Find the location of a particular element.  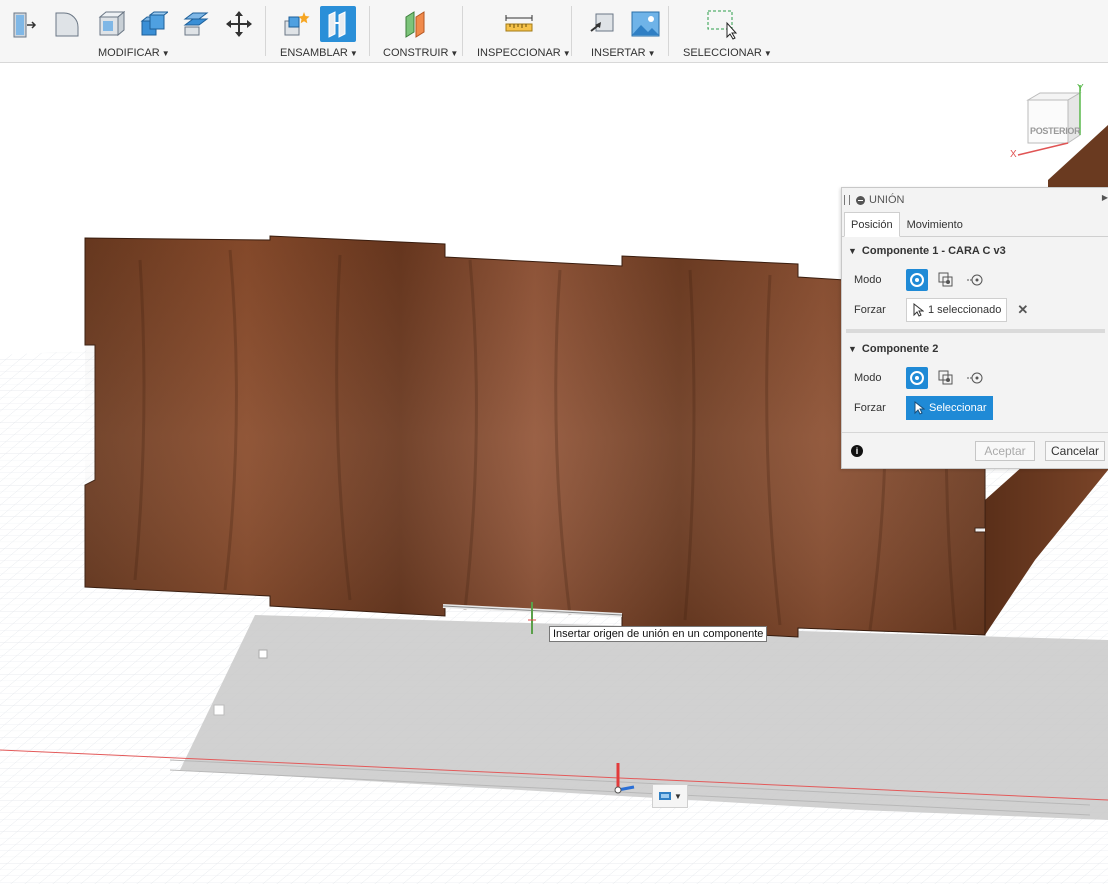

insert-derive-button is located at coordinates (601, 24).